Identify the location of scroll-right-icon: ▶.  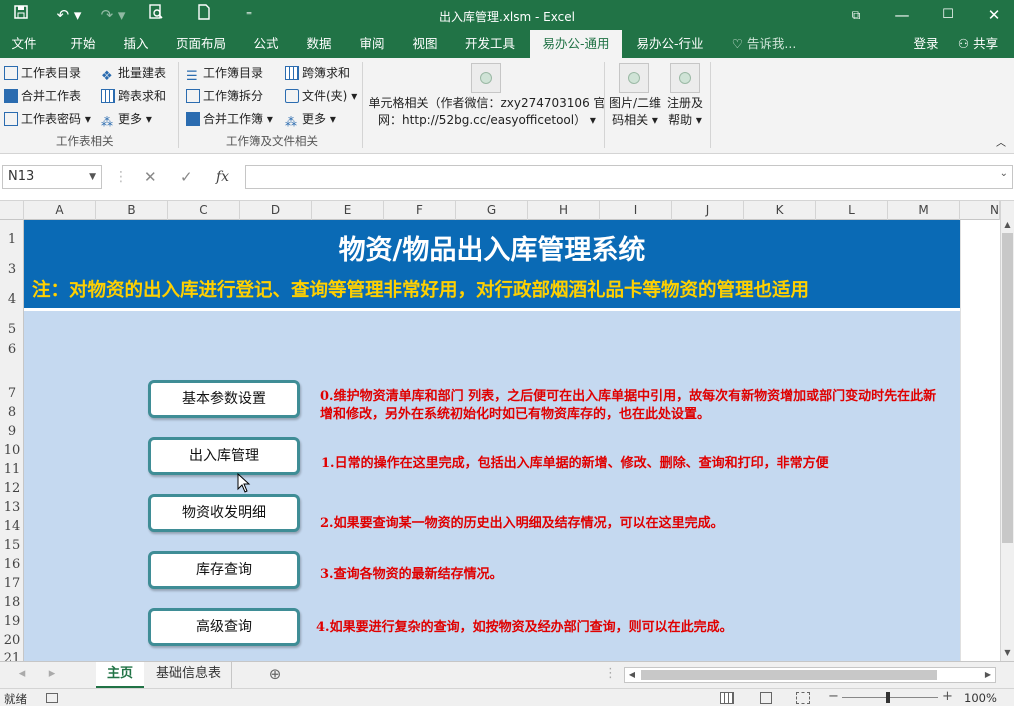
(988, 675).